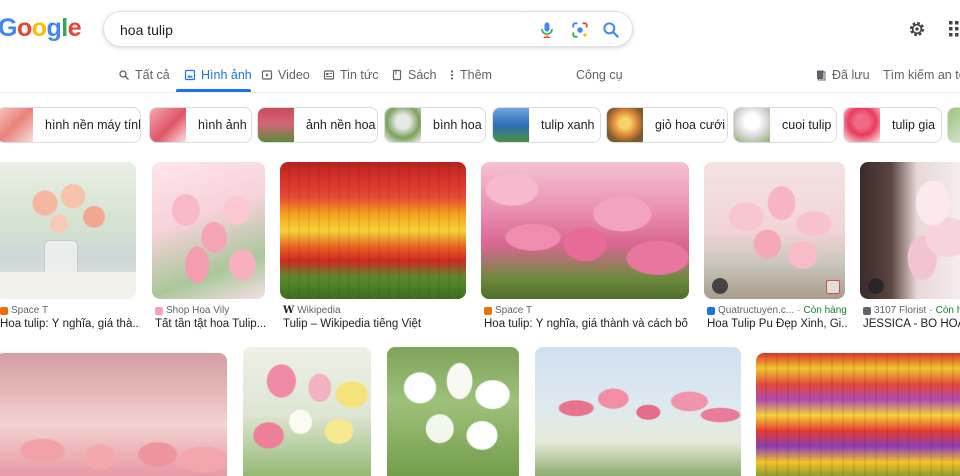  Describe the element at coordinates (267, 75) in the screenshot. I see `video-icon` at that location.